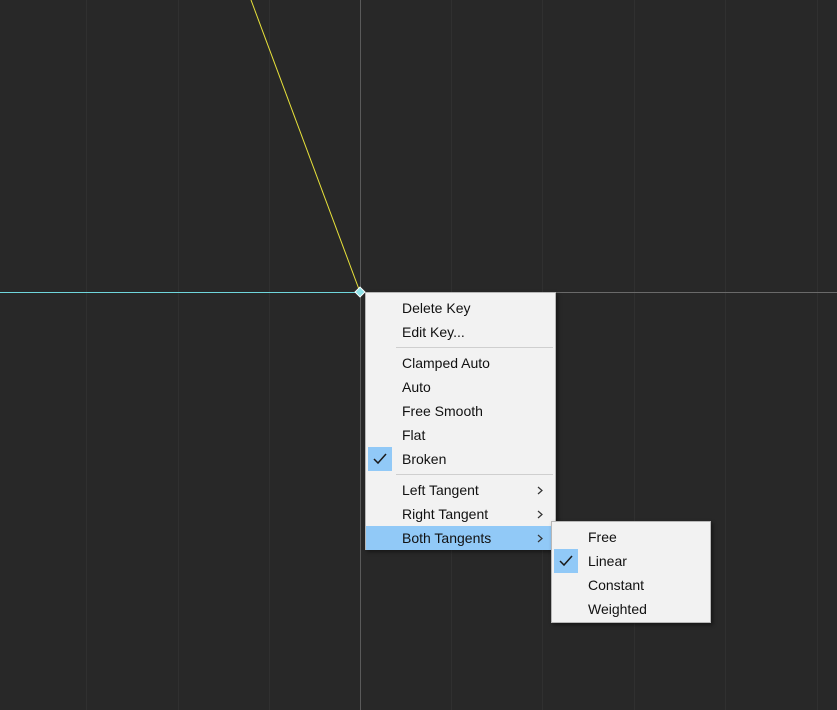  I want to click on menu-item-delete-key: Delete Key, so click(460, 308).